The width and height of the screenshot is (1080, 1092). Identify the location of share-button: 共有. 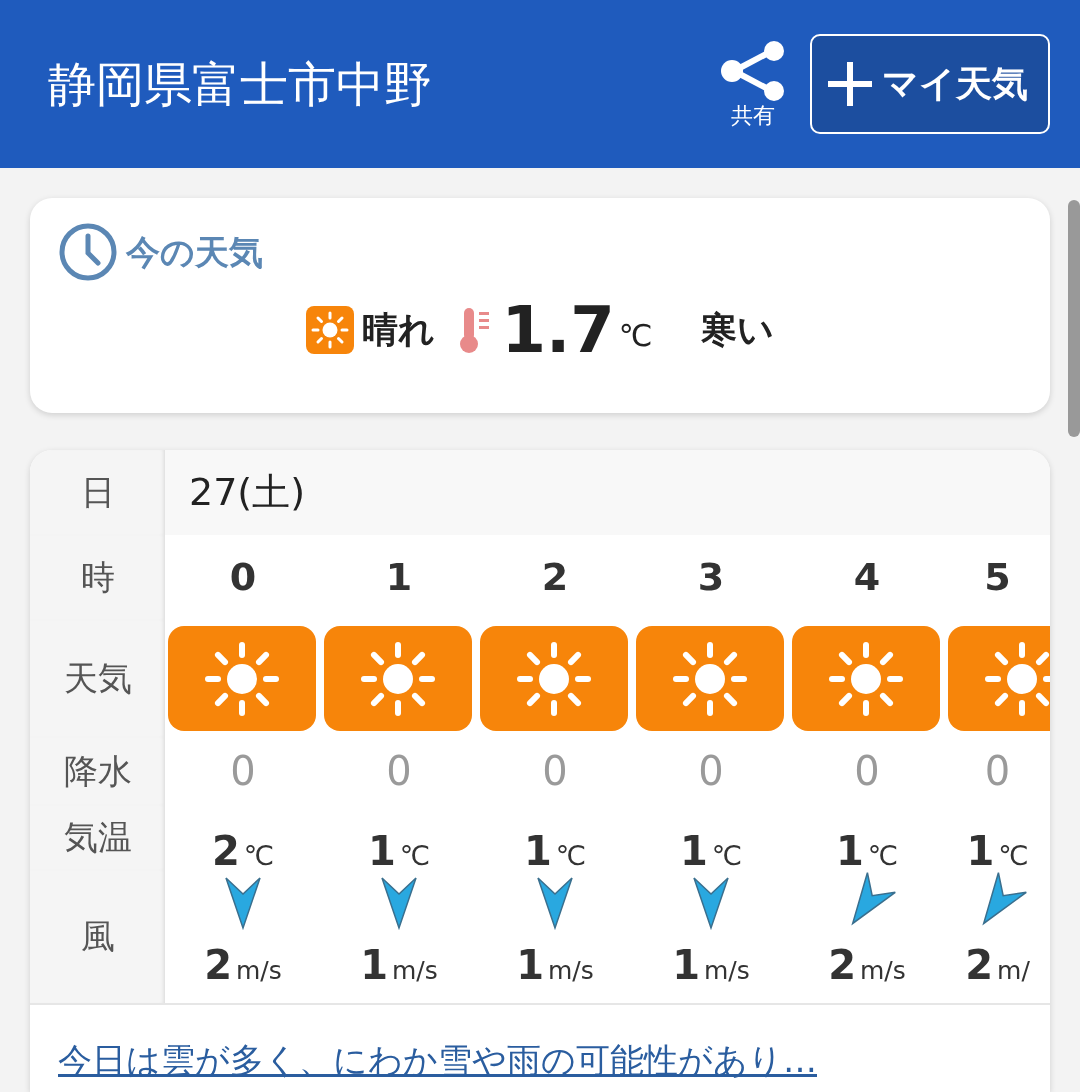
(753, 84).